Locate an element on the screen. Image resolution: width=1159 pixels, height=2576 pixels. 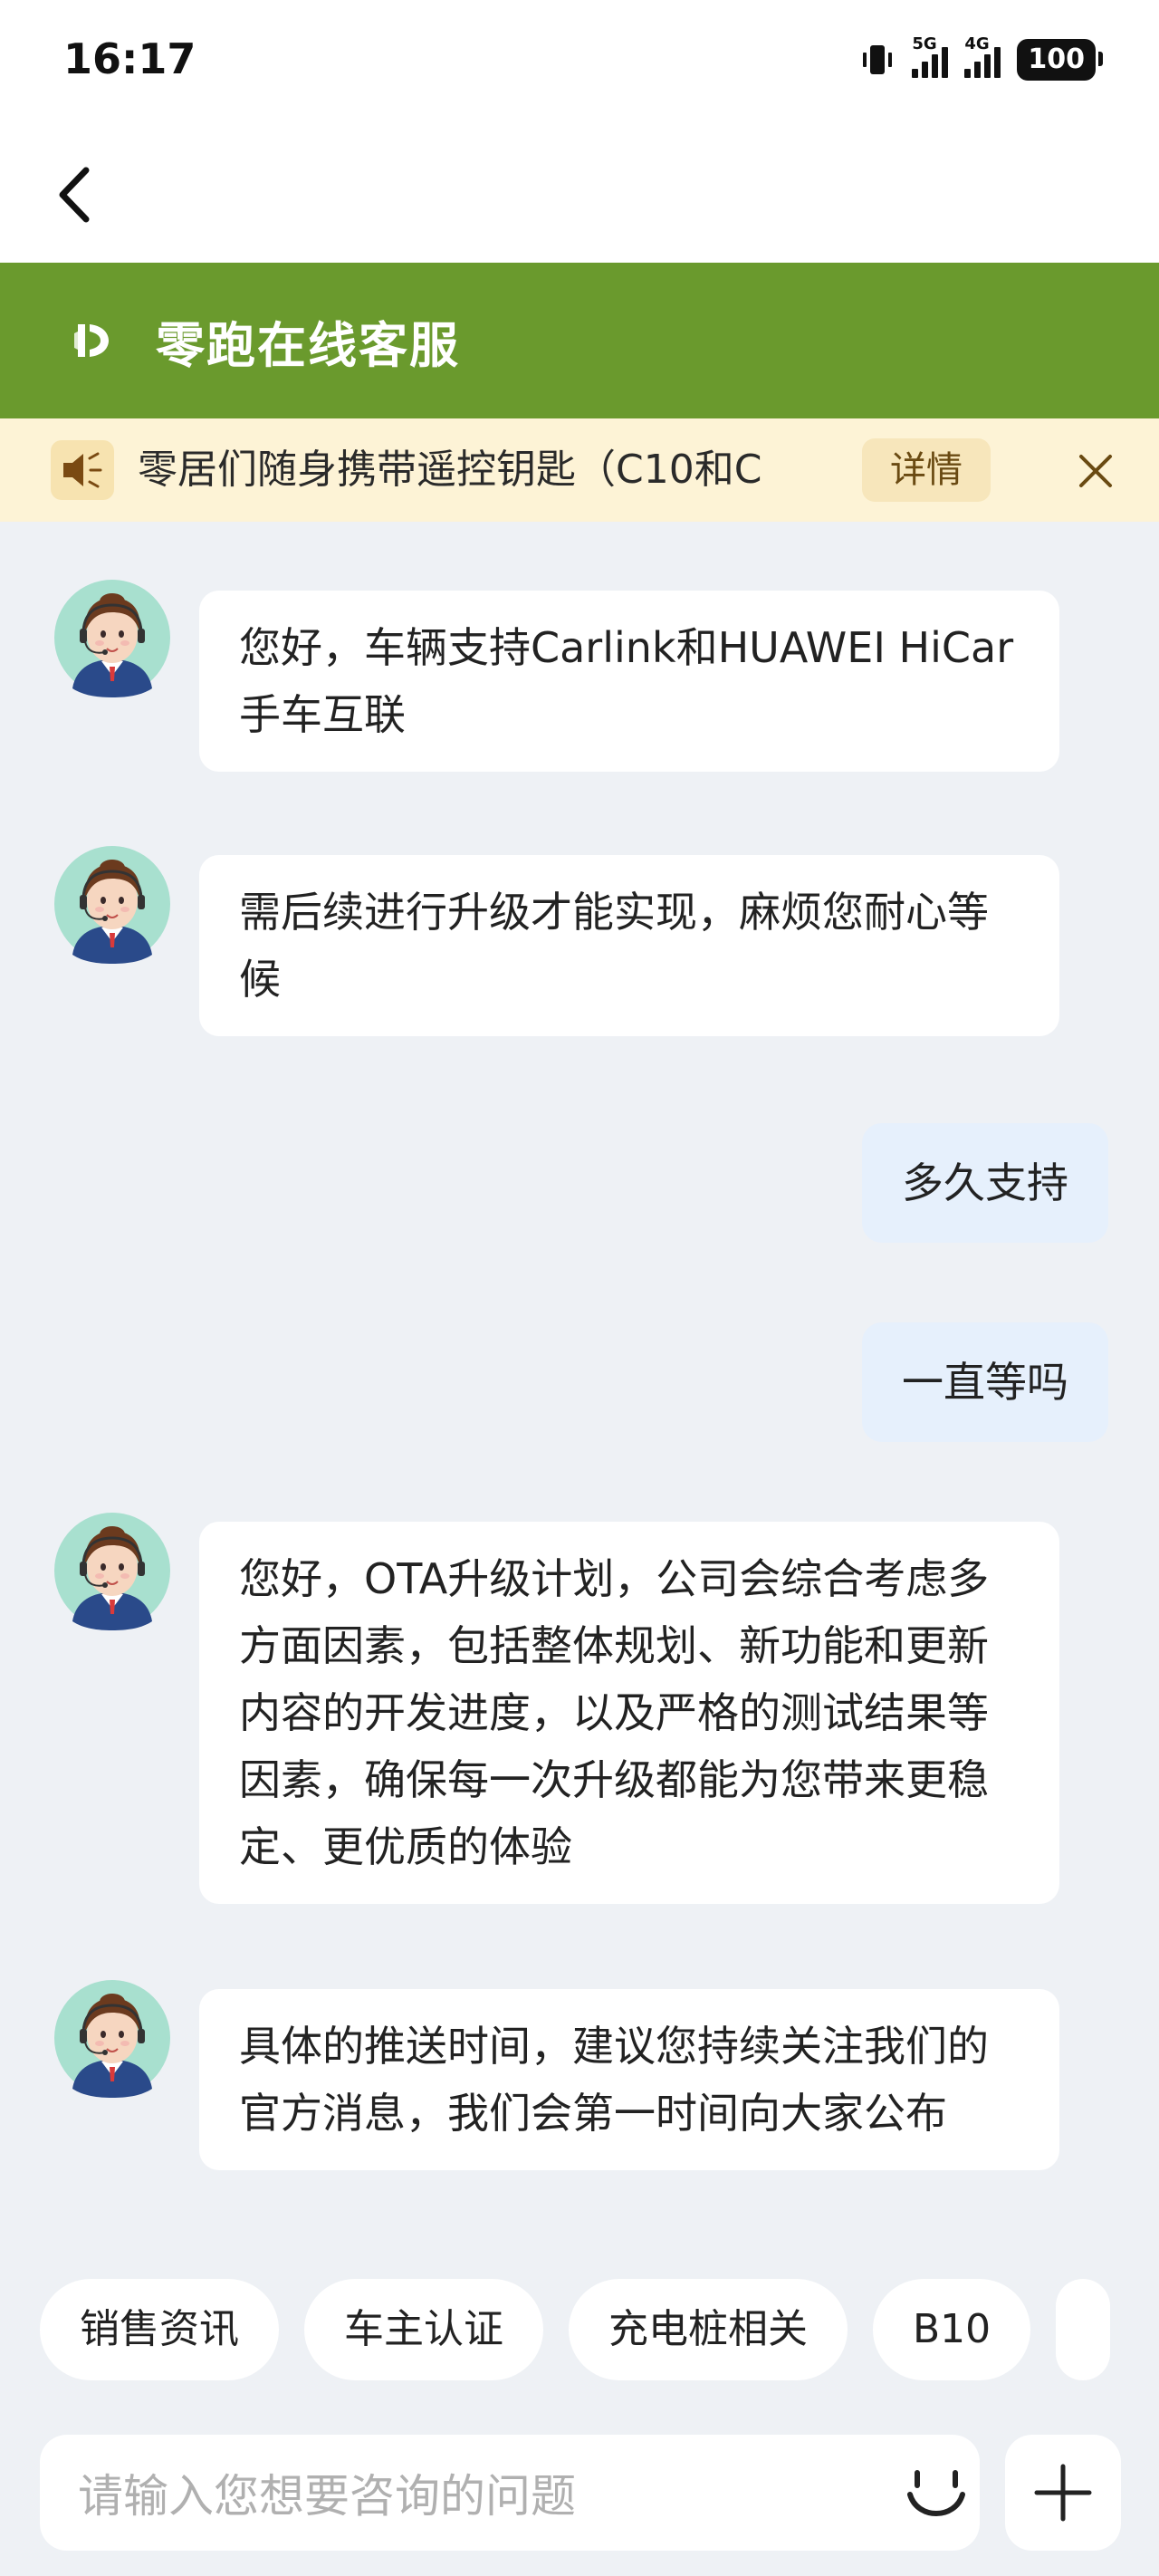
page-title: 零跑在线客服 is located at coordinates (308, 345).